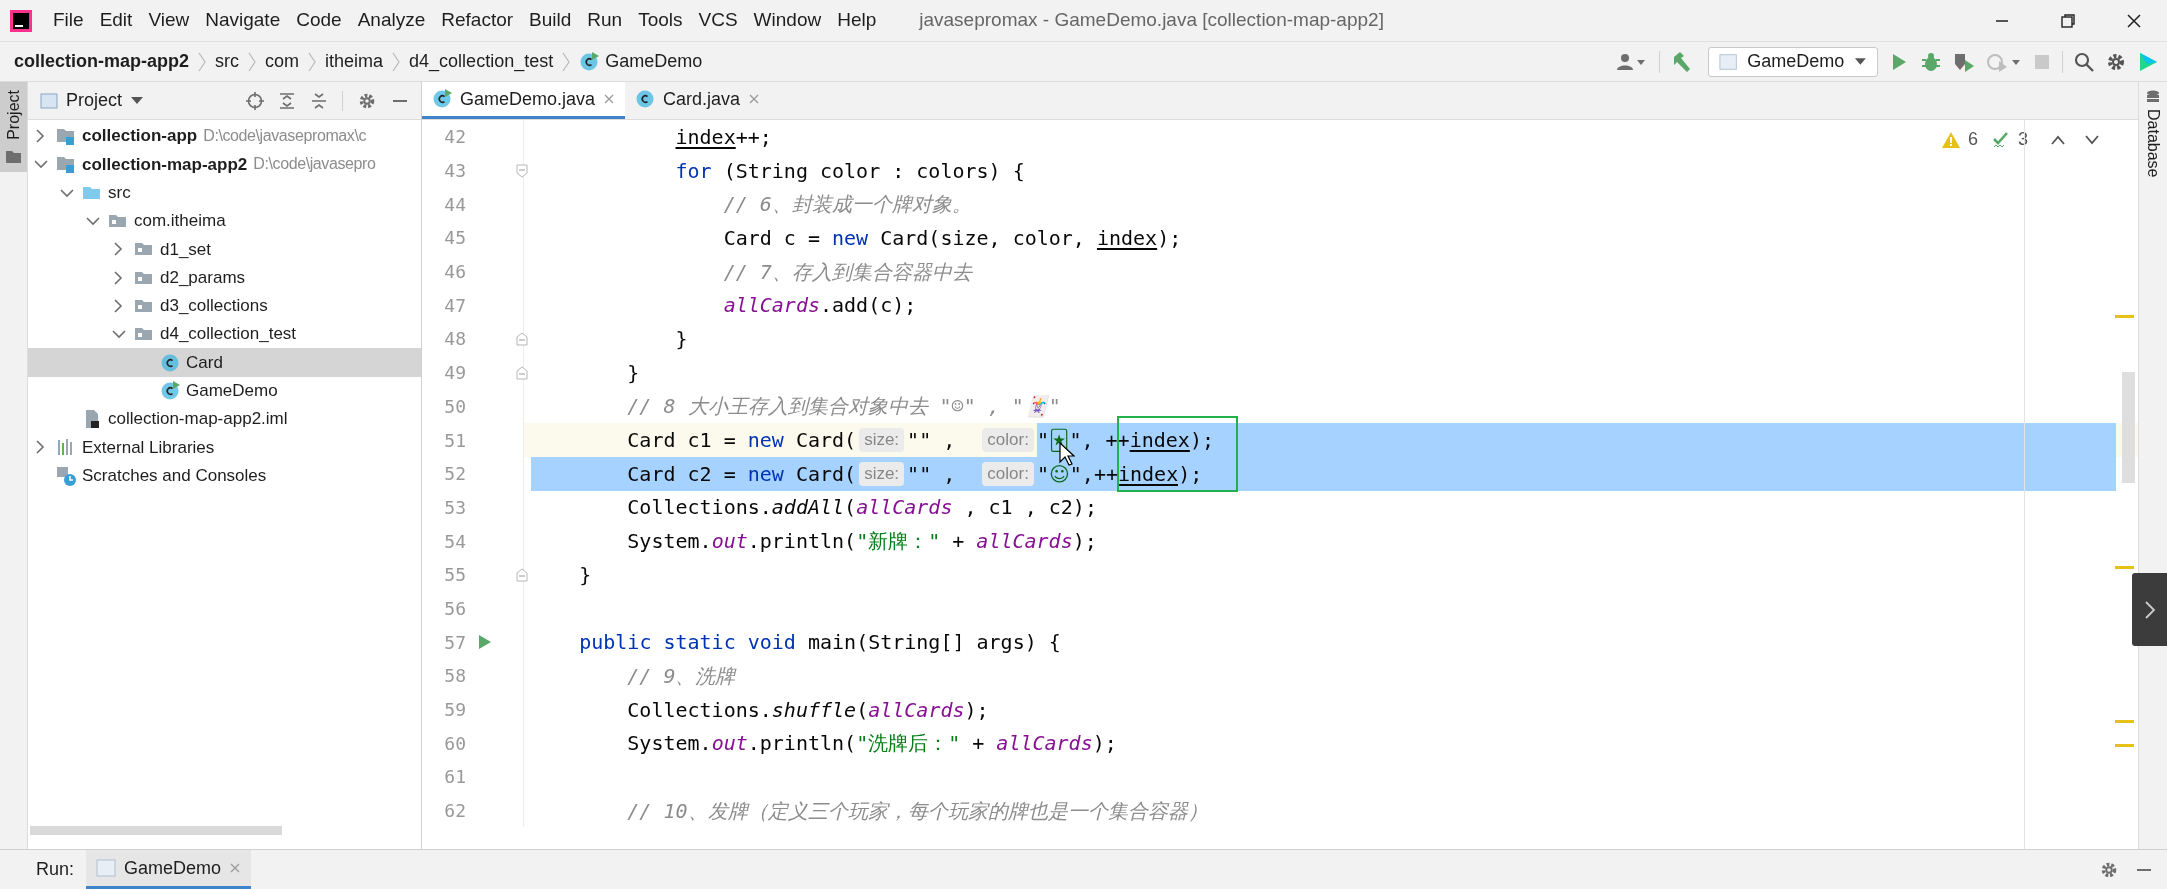 The image size is (2167, 889). I want to click on menu-item: VCS, so click(718, 20).